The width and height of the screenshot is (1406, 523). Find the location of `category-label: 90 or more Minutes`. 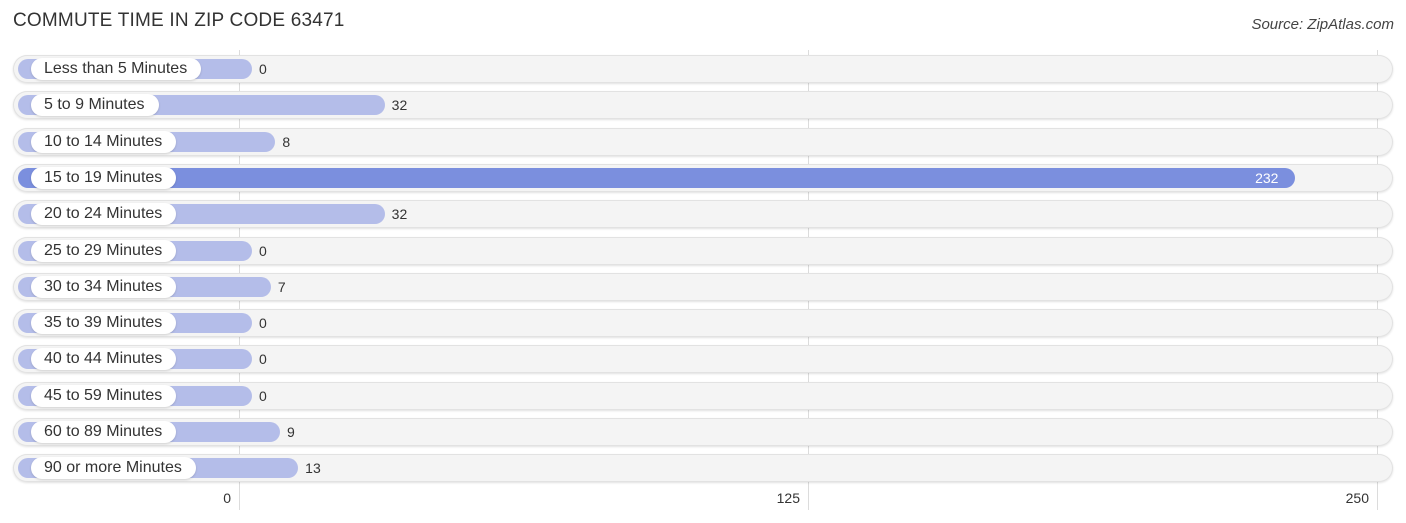

category-label: 90 or more Minutes is located at coordinates (113, 468).